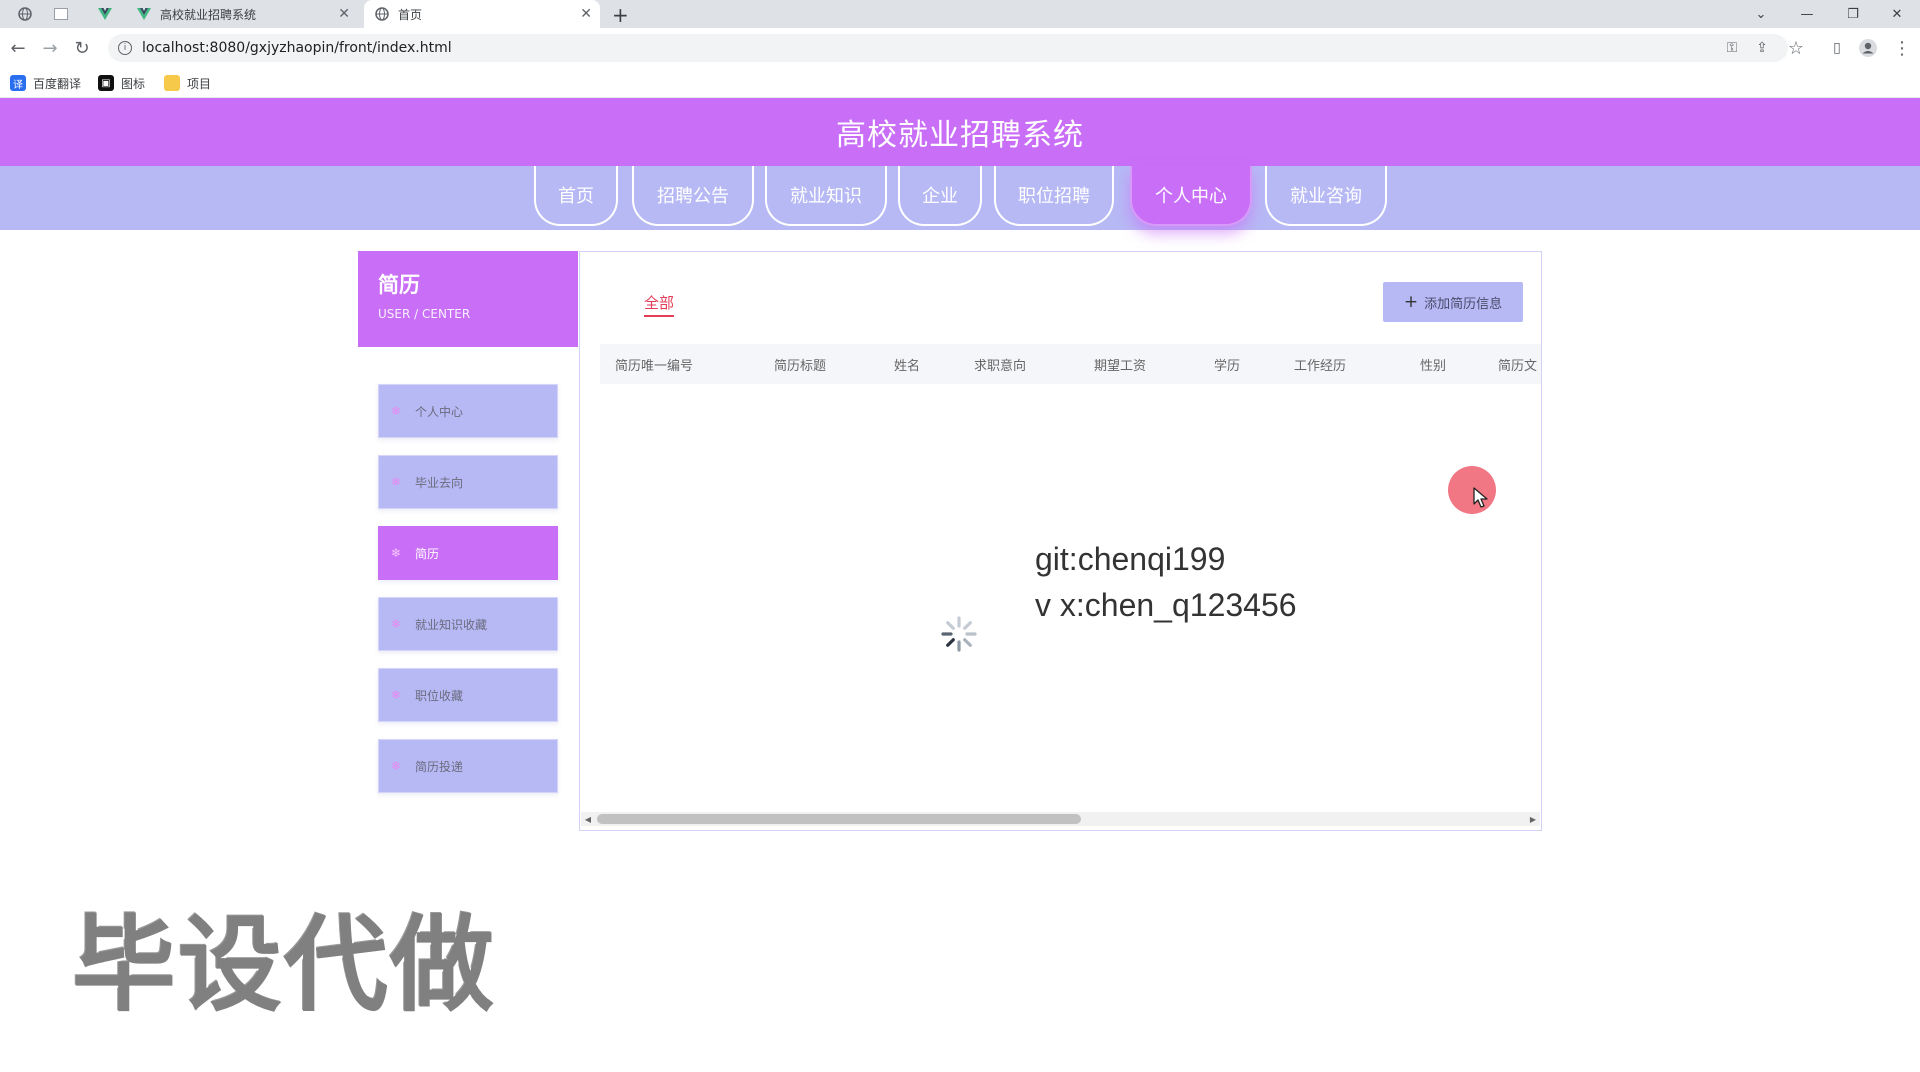 This screenshot has width=1920, height=1072. Describe the element at coordinates (427, 553) in the screenshot. I see `sidebar-item-label: 简历` at that location.